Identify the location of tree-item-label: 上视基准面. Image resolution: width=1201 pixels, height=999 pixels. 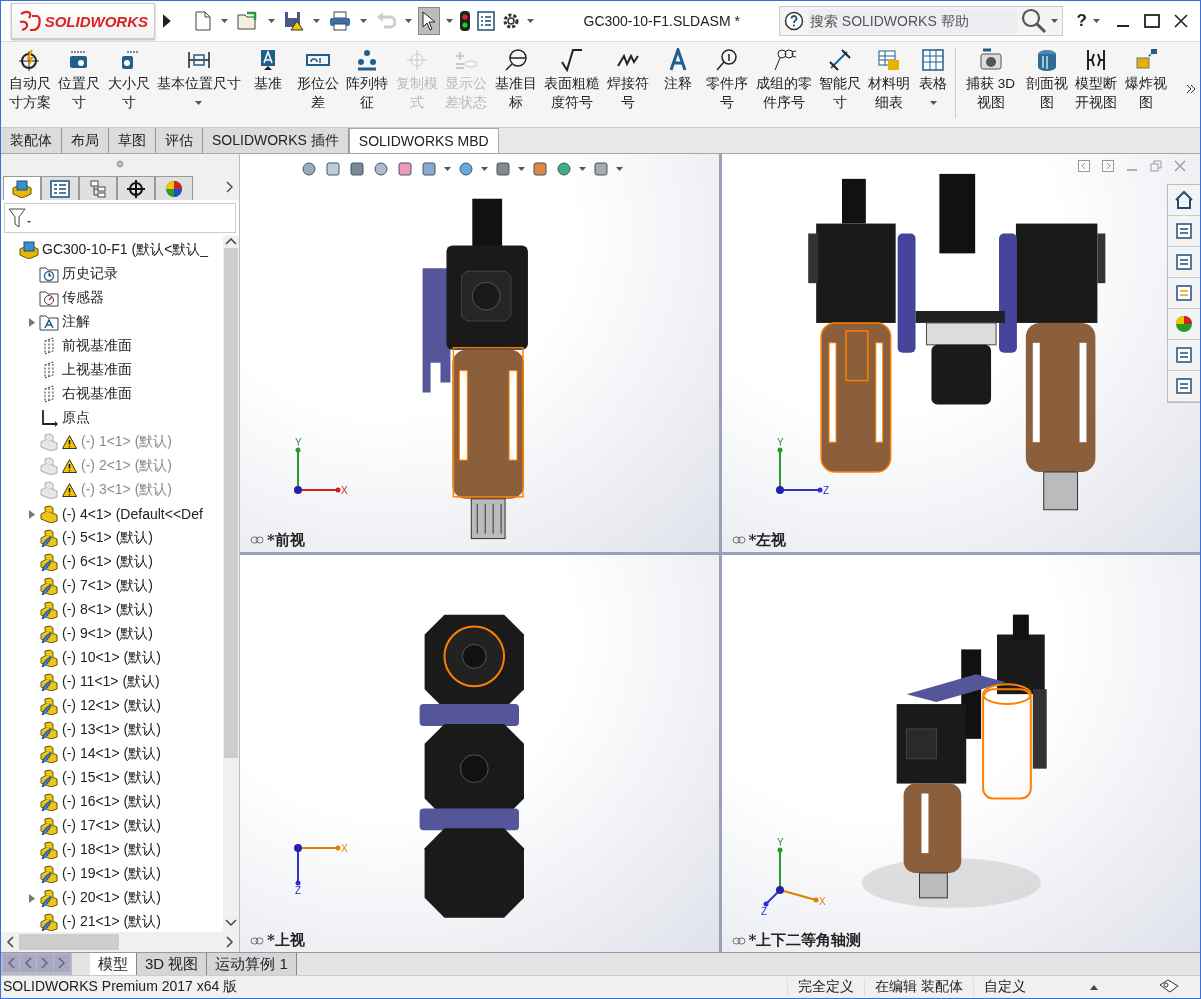
(97, 370).